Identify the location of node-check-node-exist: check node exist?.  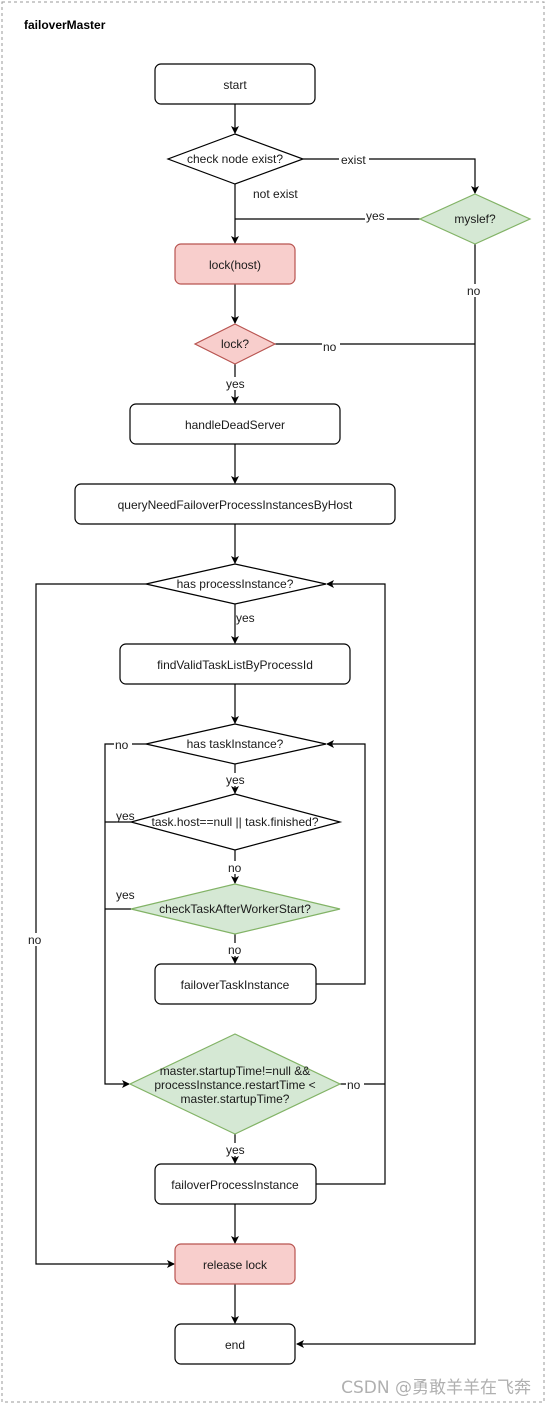
(235, 159).